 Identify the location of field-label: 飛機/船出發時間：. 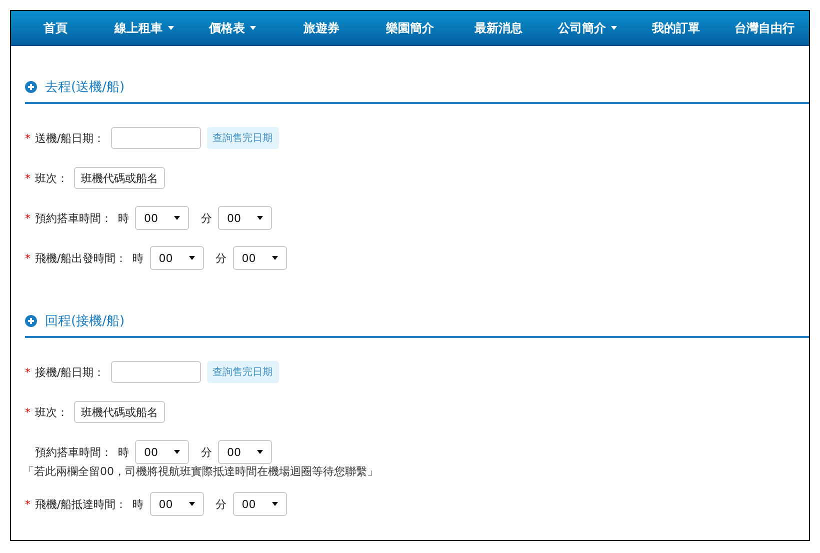
(81, 258).